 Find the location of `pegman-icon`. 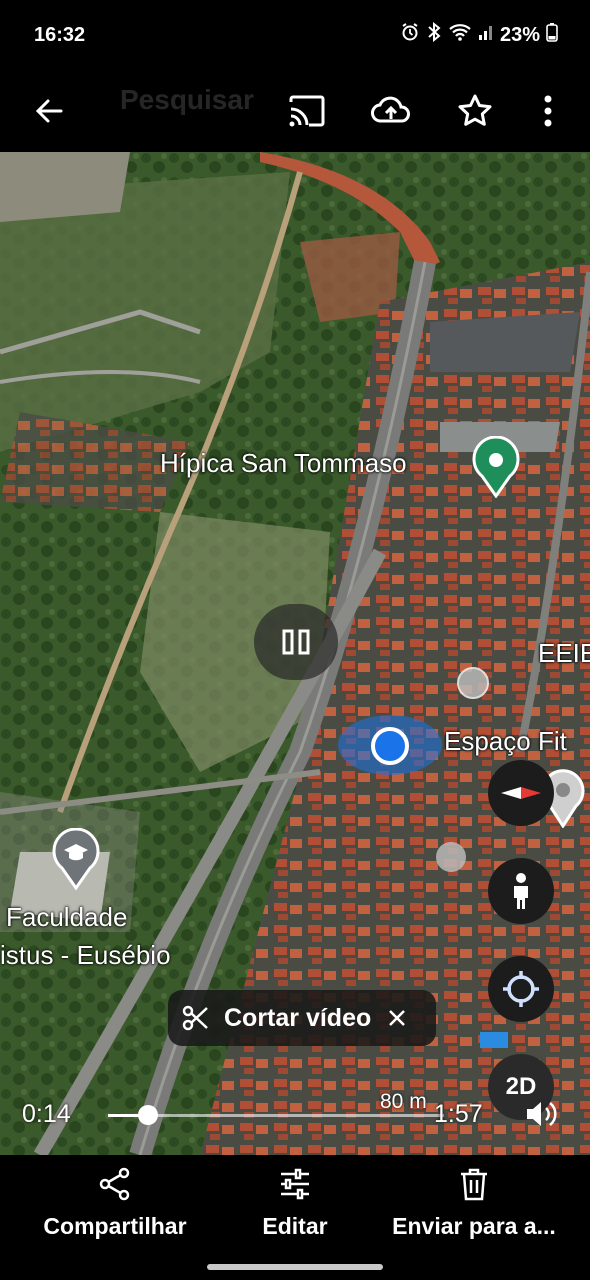

pegman-icon is located at coordinates (521, 891).